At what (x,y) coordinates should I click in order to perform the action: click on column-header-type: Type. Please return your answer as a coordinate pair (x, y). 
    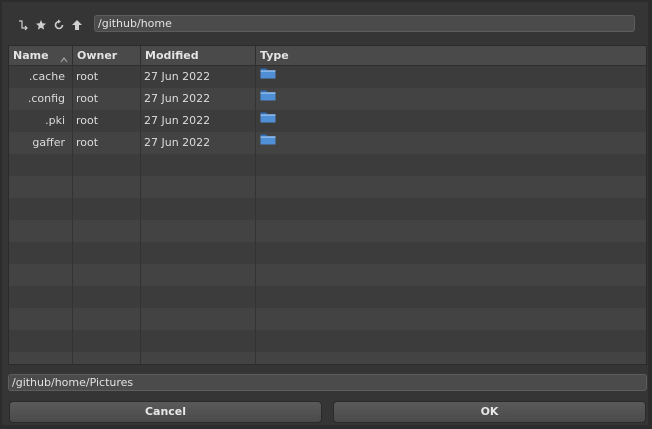
    Looking at the image, I should click on (451, 56).